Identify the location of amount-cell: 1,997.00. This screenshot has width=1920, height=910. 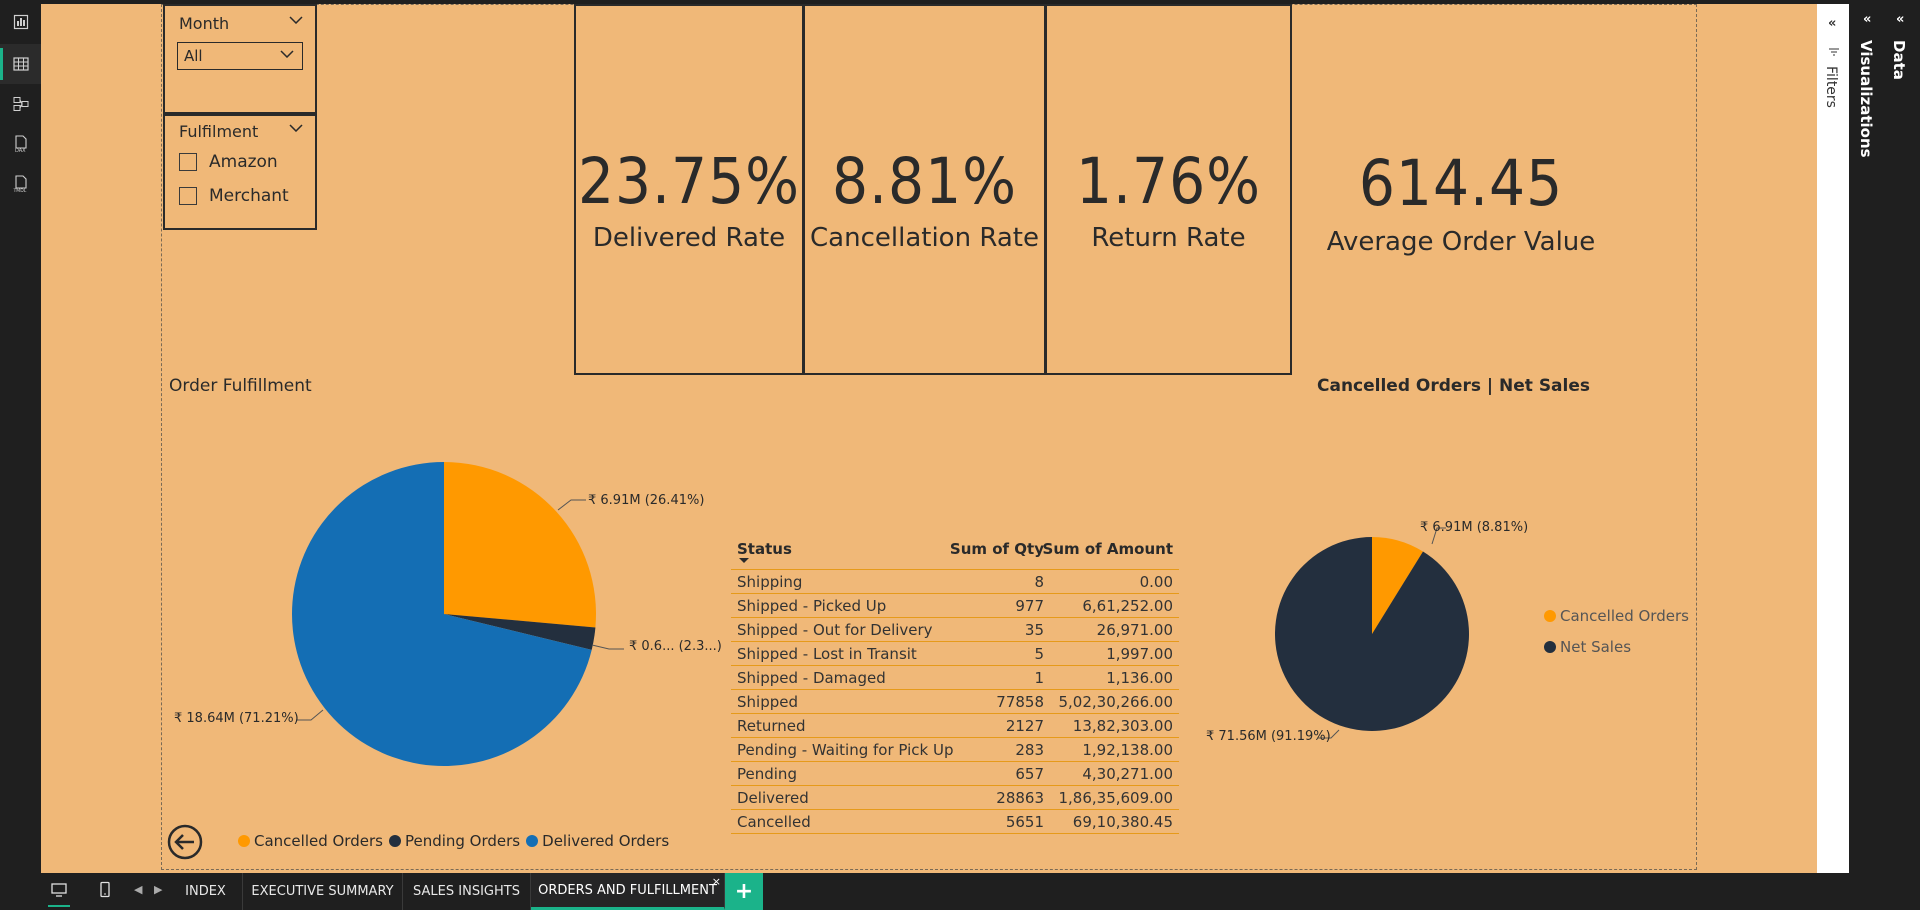
(1139, 654).